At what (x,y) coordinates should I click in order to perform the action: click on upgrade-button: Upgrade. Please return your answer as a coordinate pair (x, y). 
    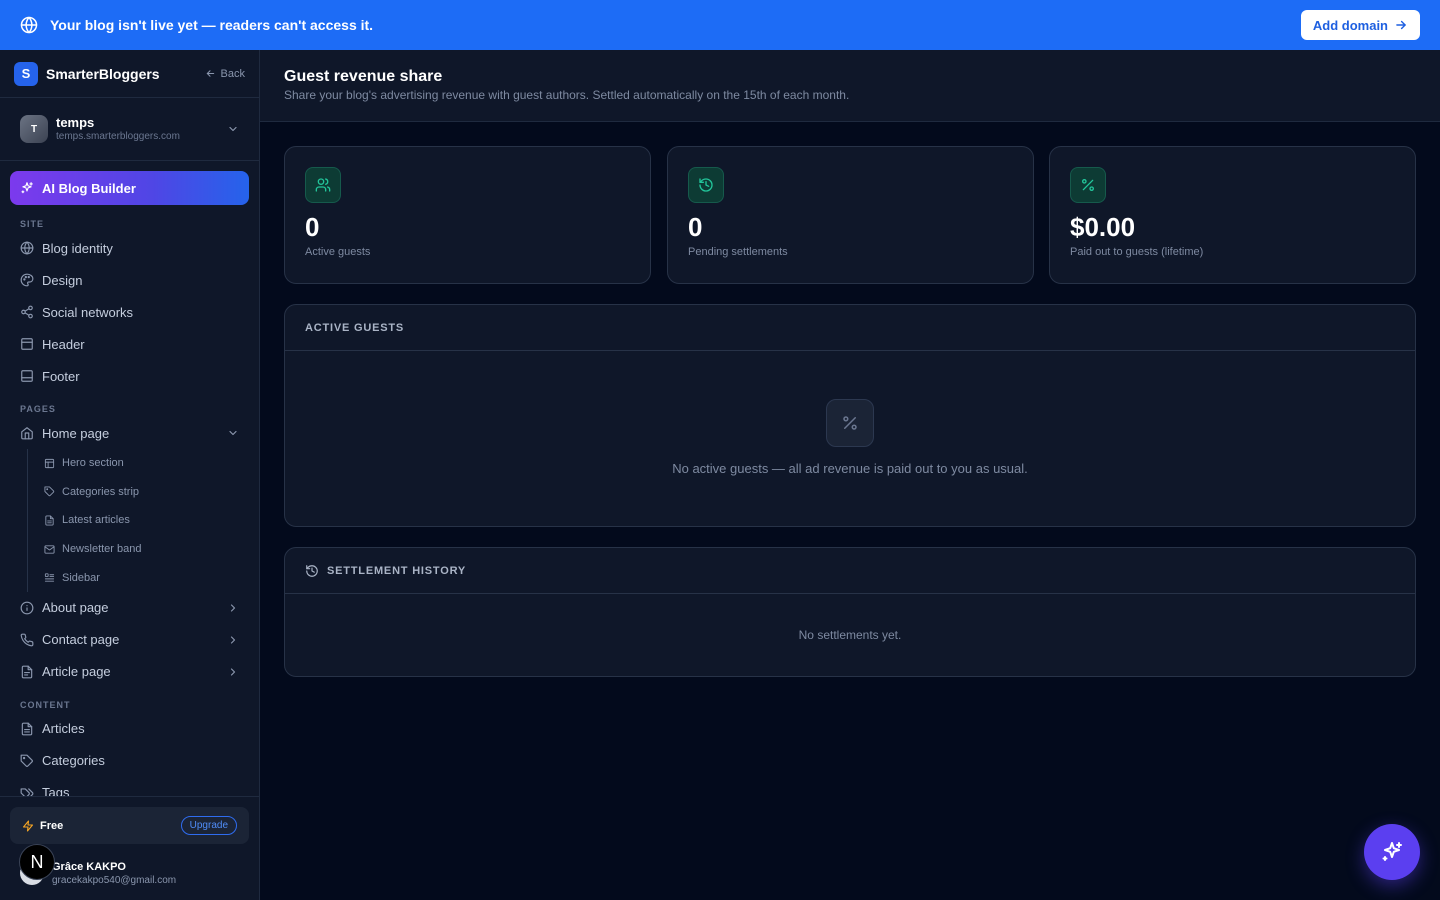
    Looking at the image, I should click on (208, 825).